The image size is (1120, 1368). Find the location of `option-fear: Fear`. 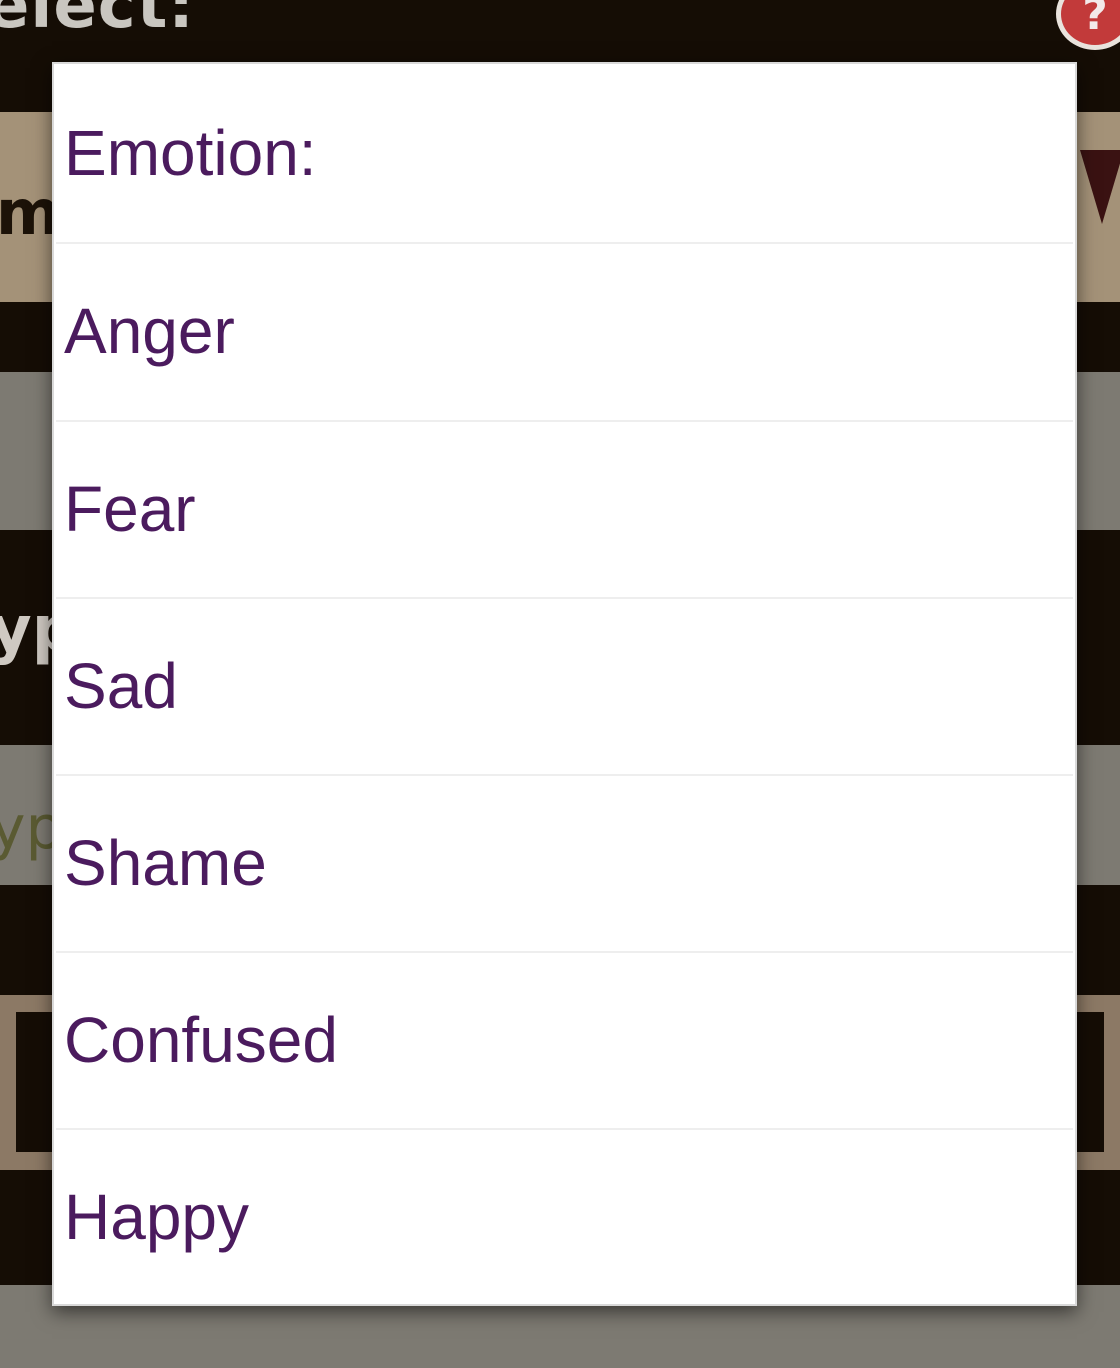

option-fear: Fear is located at coordinates (564, 508).